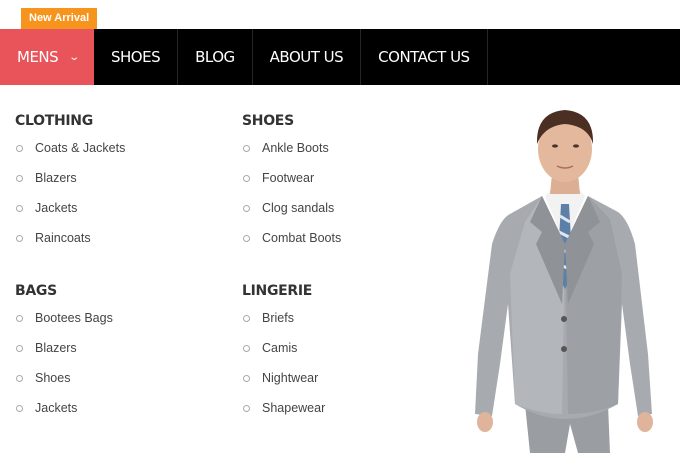  I want to click on menu-link-label: Camis, so click(280, 348).